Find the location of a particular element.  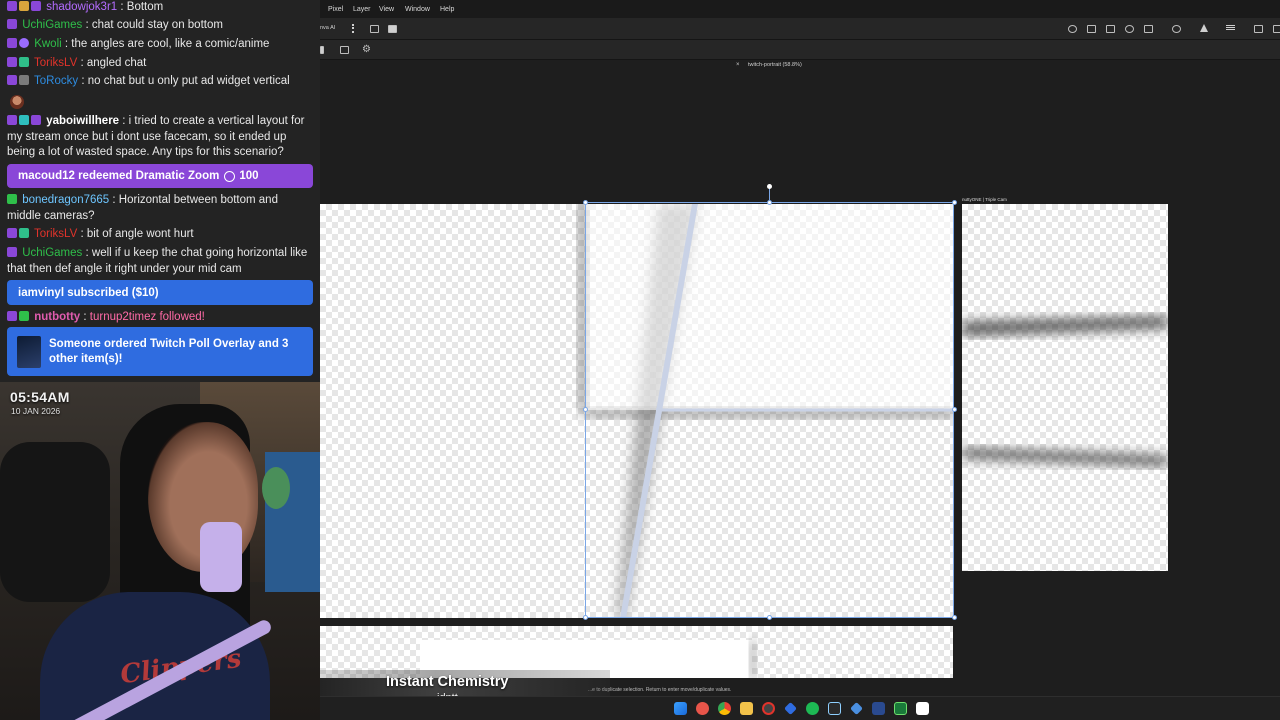

mod-badge-icon is located at coordinates (12, 199).